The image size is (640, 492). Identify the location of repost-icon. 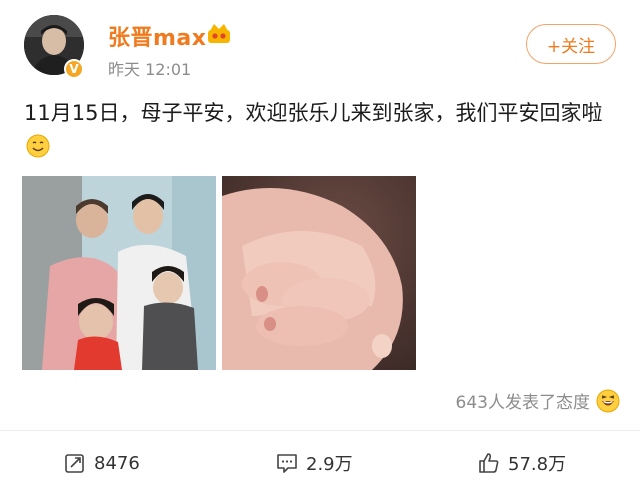
(74, 463).